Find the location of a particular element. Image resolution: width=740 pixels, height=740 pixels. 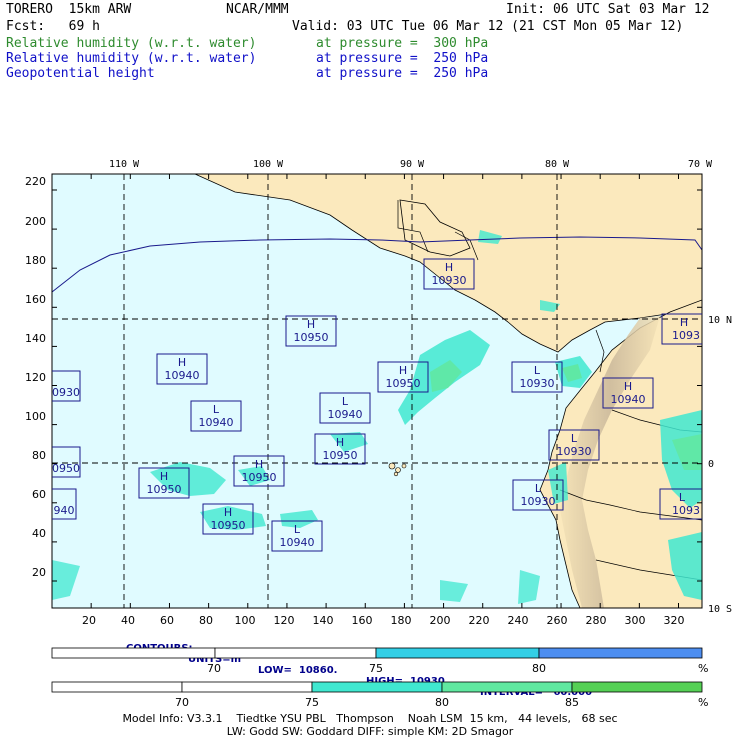

colorbar-300-tick: 80 is located at coordinates (442, 702).